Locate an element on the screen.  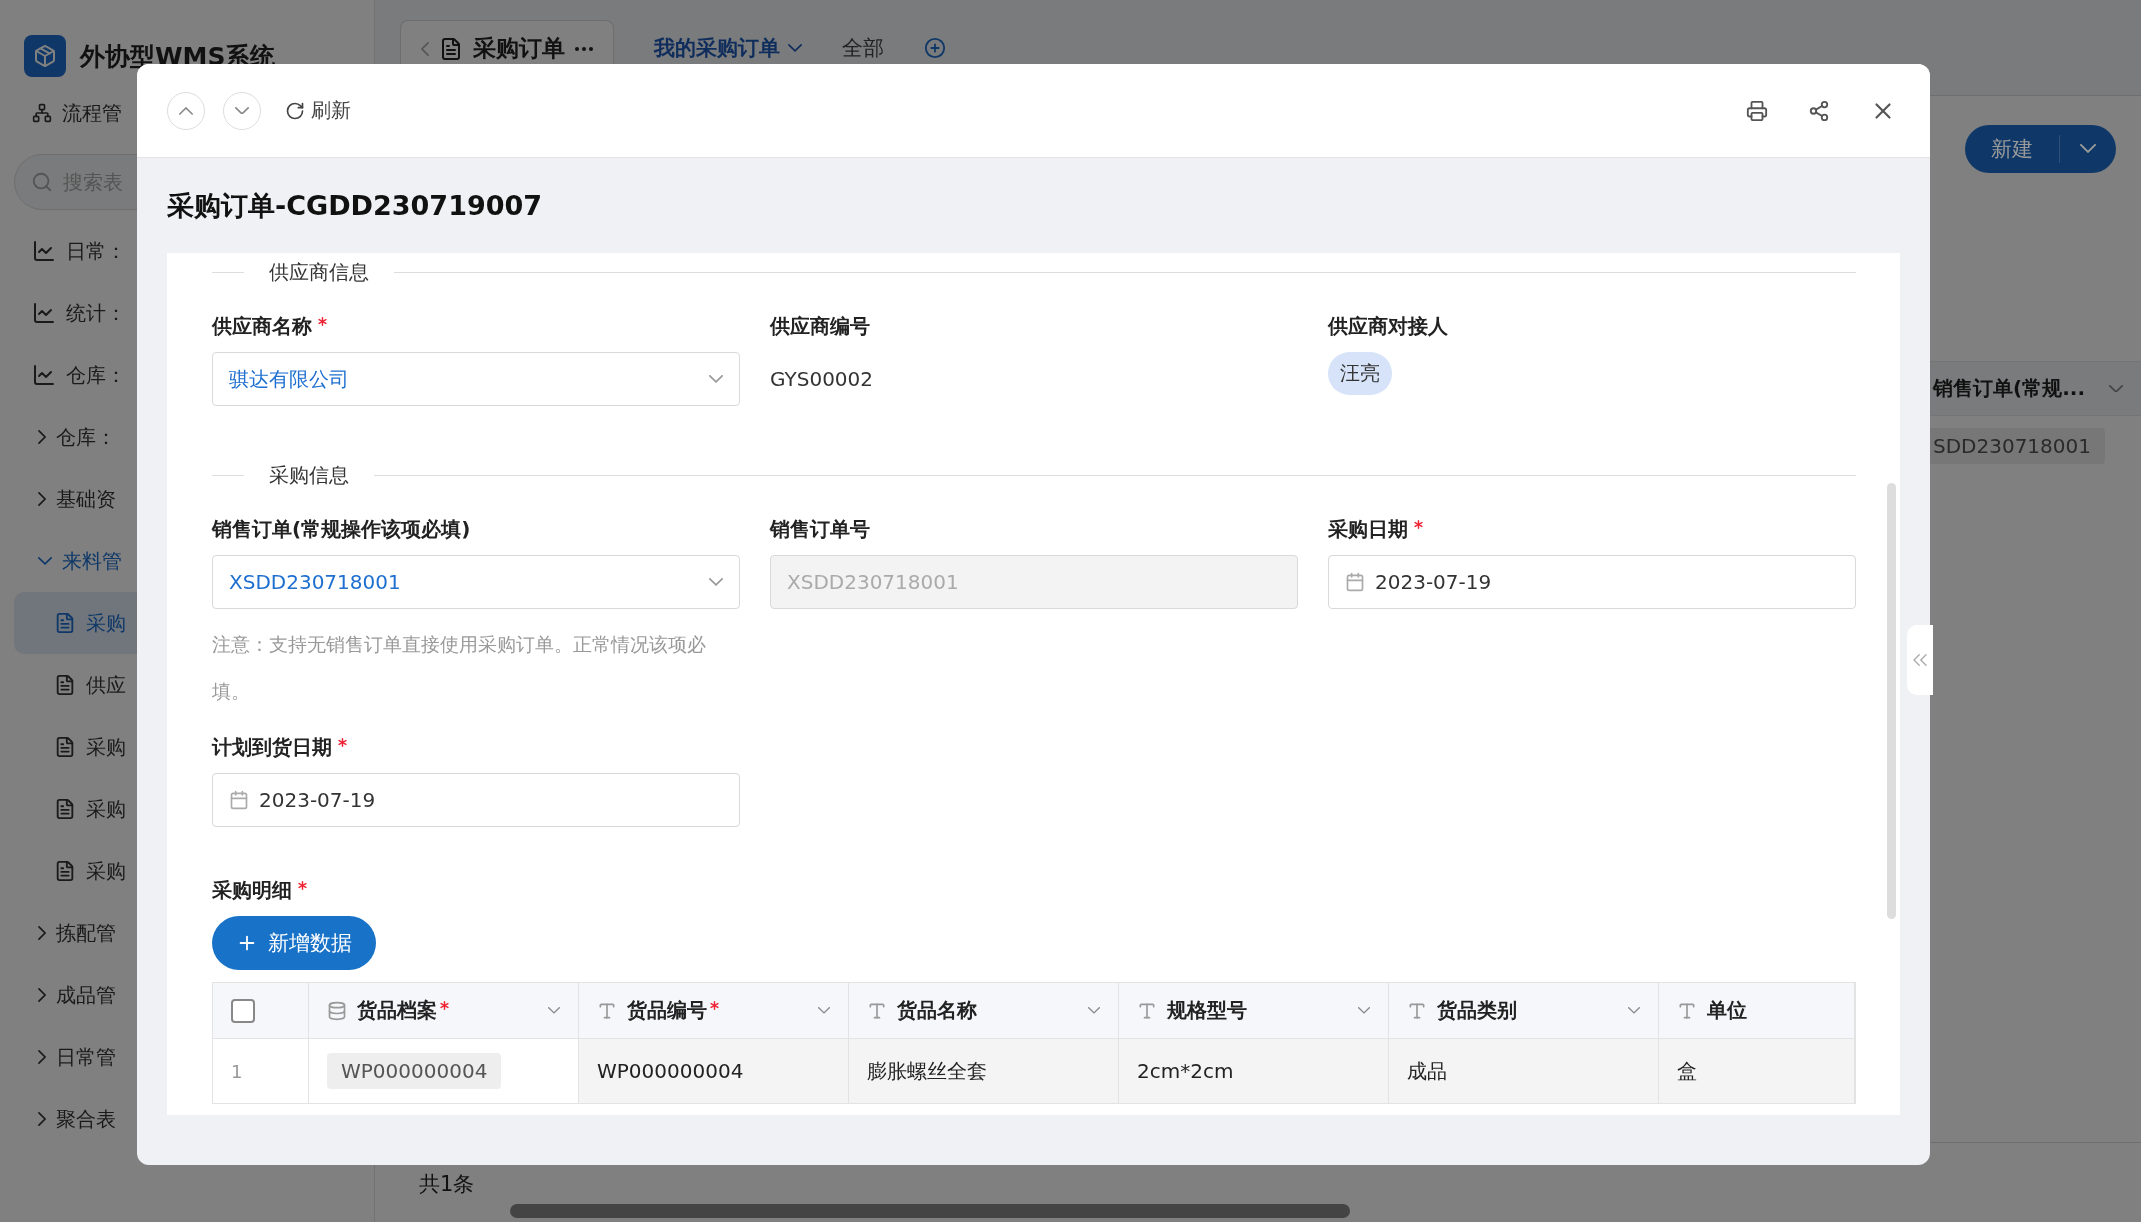
table-cell: WP000000004 is located at coordinates (670, 1071).